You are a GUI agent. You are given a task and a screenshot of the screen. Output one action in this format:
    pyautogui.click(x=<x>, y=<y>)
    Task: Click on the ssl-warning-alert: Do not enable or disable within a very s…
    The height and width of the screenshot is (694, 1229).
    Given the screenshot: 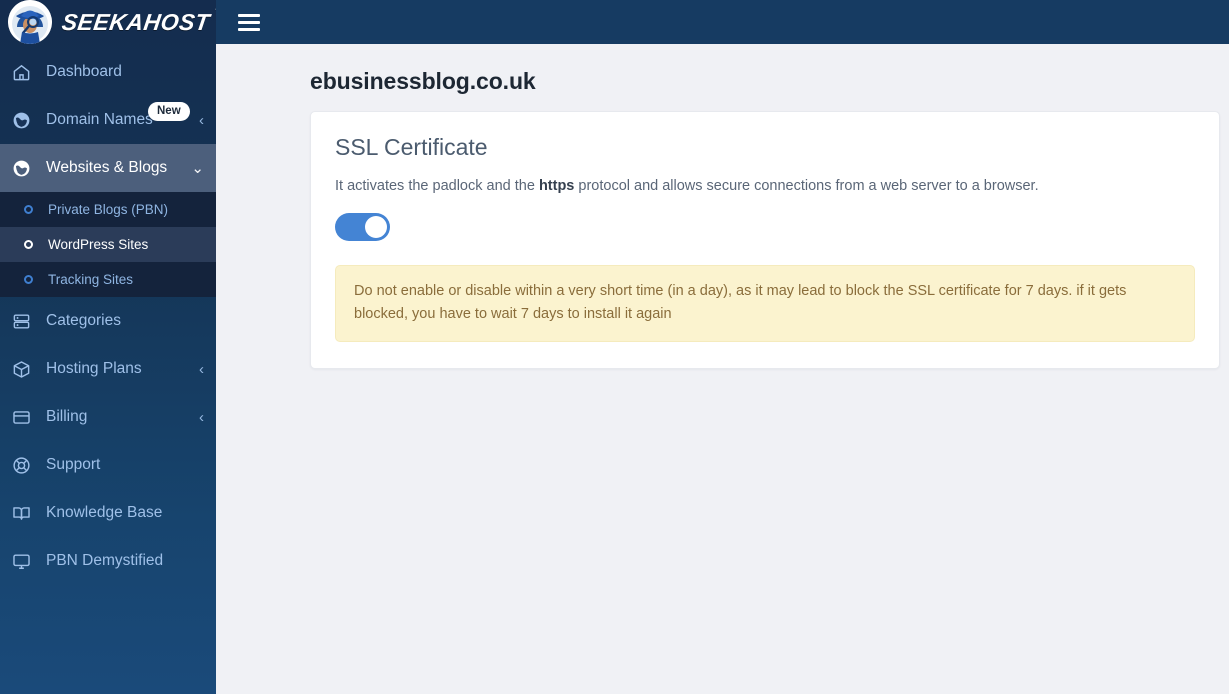 What is the action you would take?
    pyautogui.click(x=765, y=303)
    